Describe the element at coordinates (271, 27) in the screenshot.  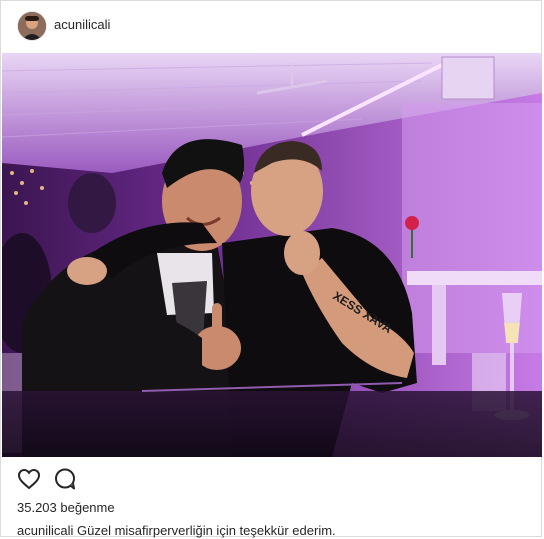
I see `post-header: acunilicali` at that location.